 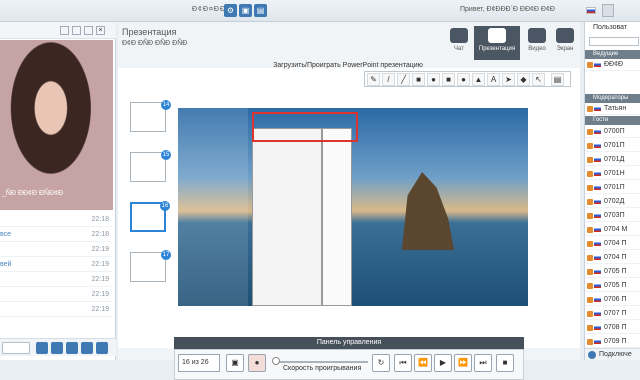 I want to click on refresh-icon: ↻, so click(x=381, y=363).